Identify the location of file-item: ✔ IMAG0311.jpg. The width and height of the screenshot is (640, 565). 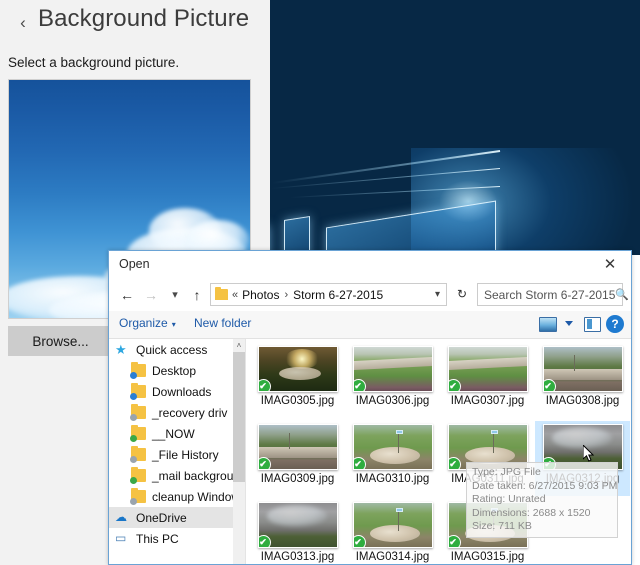
(487, 458).